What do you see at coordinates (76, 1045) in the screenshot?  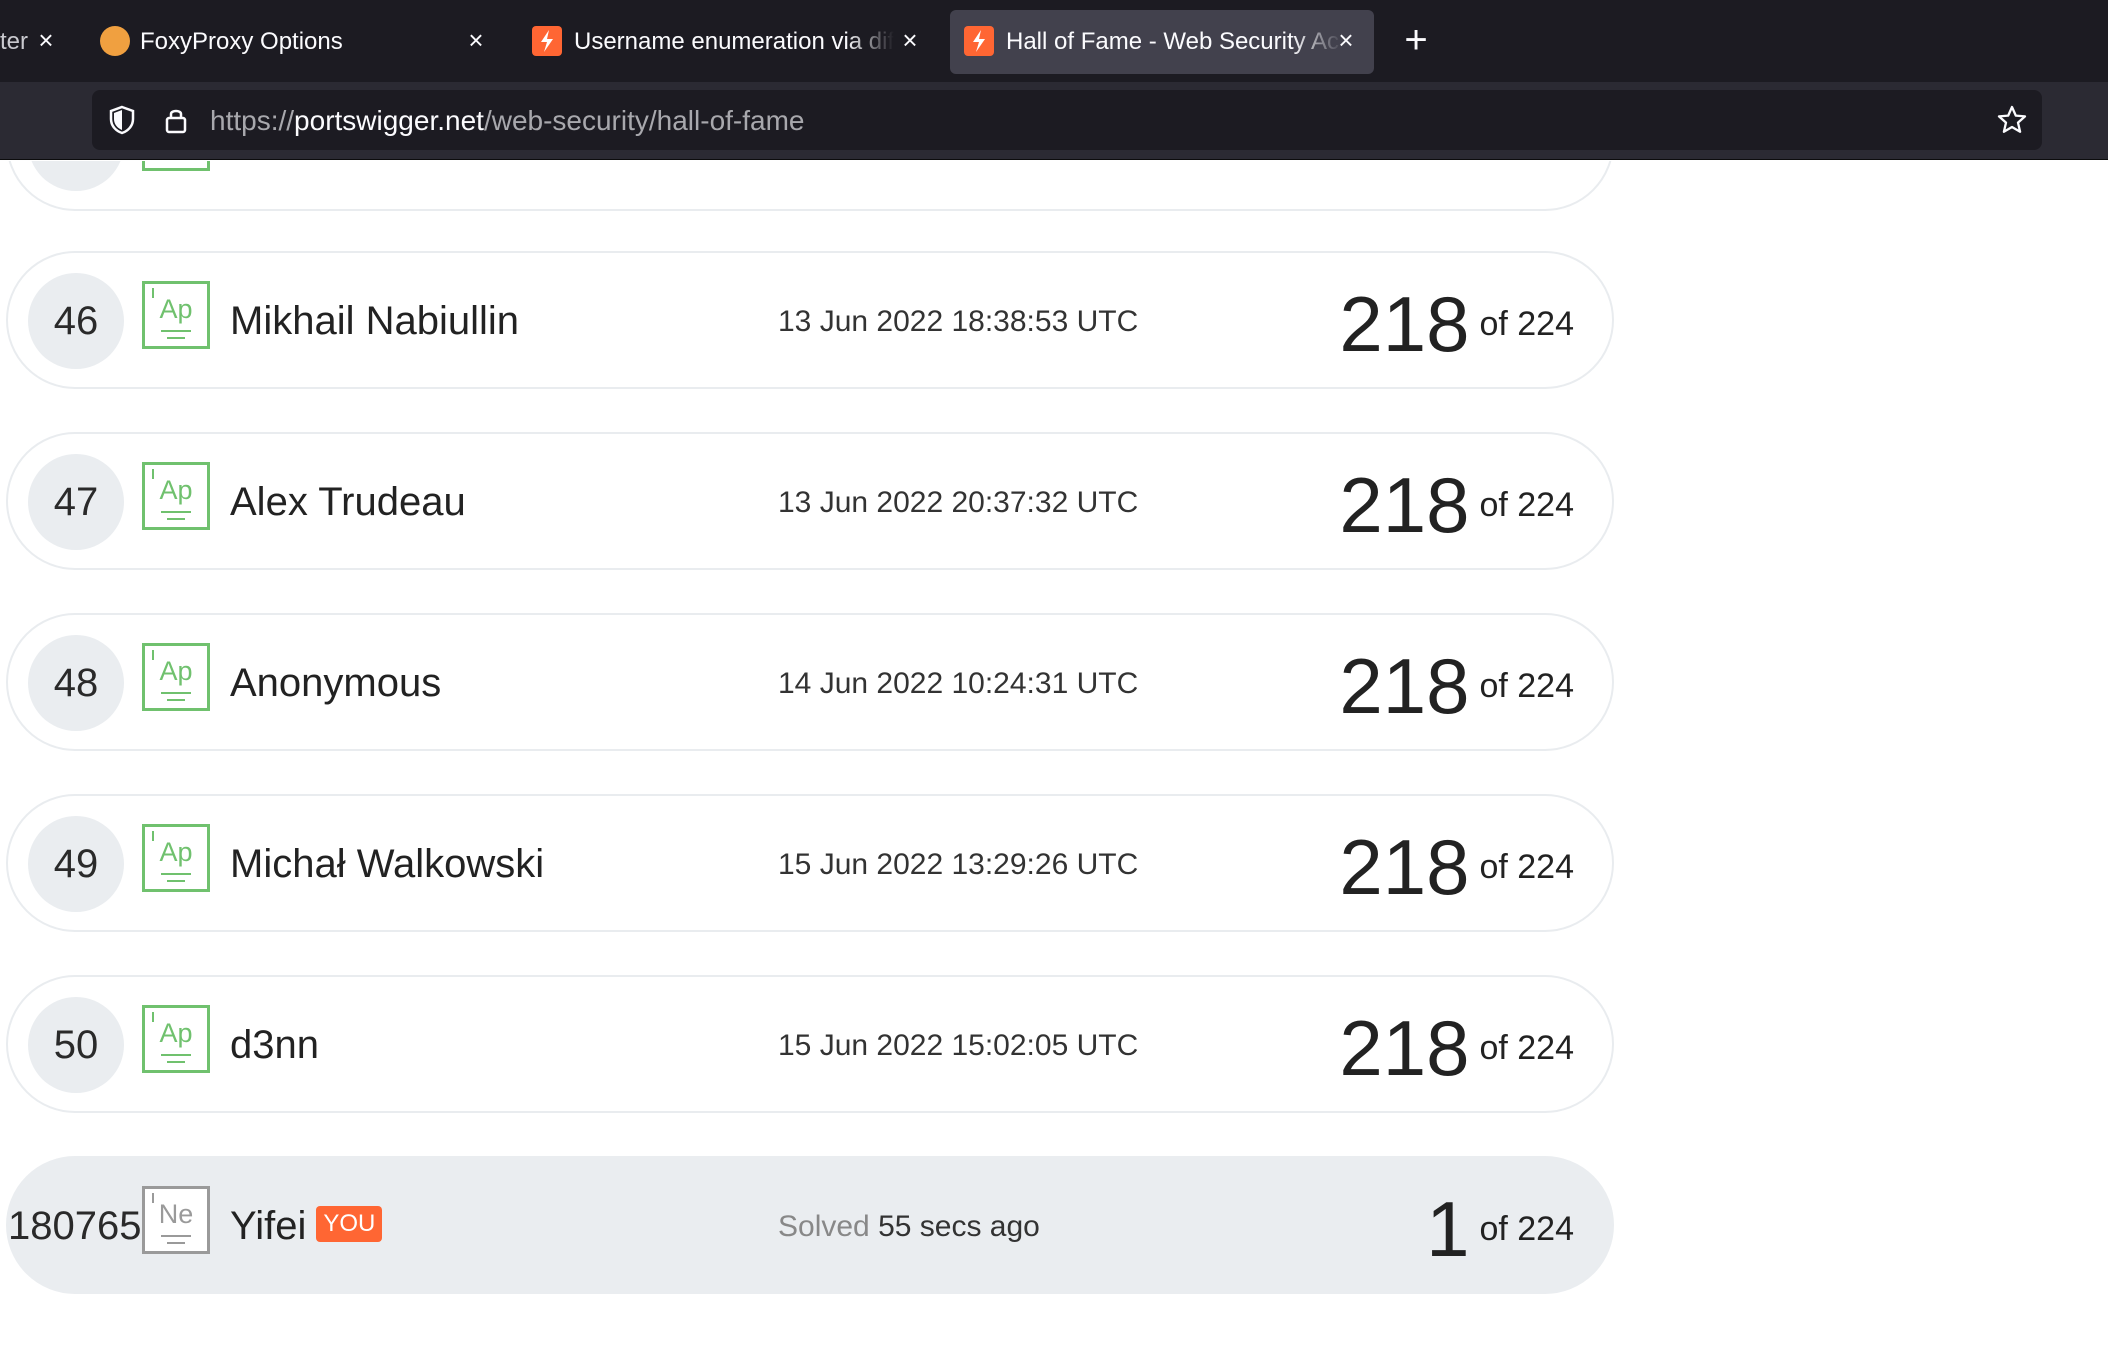 I see `rank-number: 50` at bounding box center [76, 1045].